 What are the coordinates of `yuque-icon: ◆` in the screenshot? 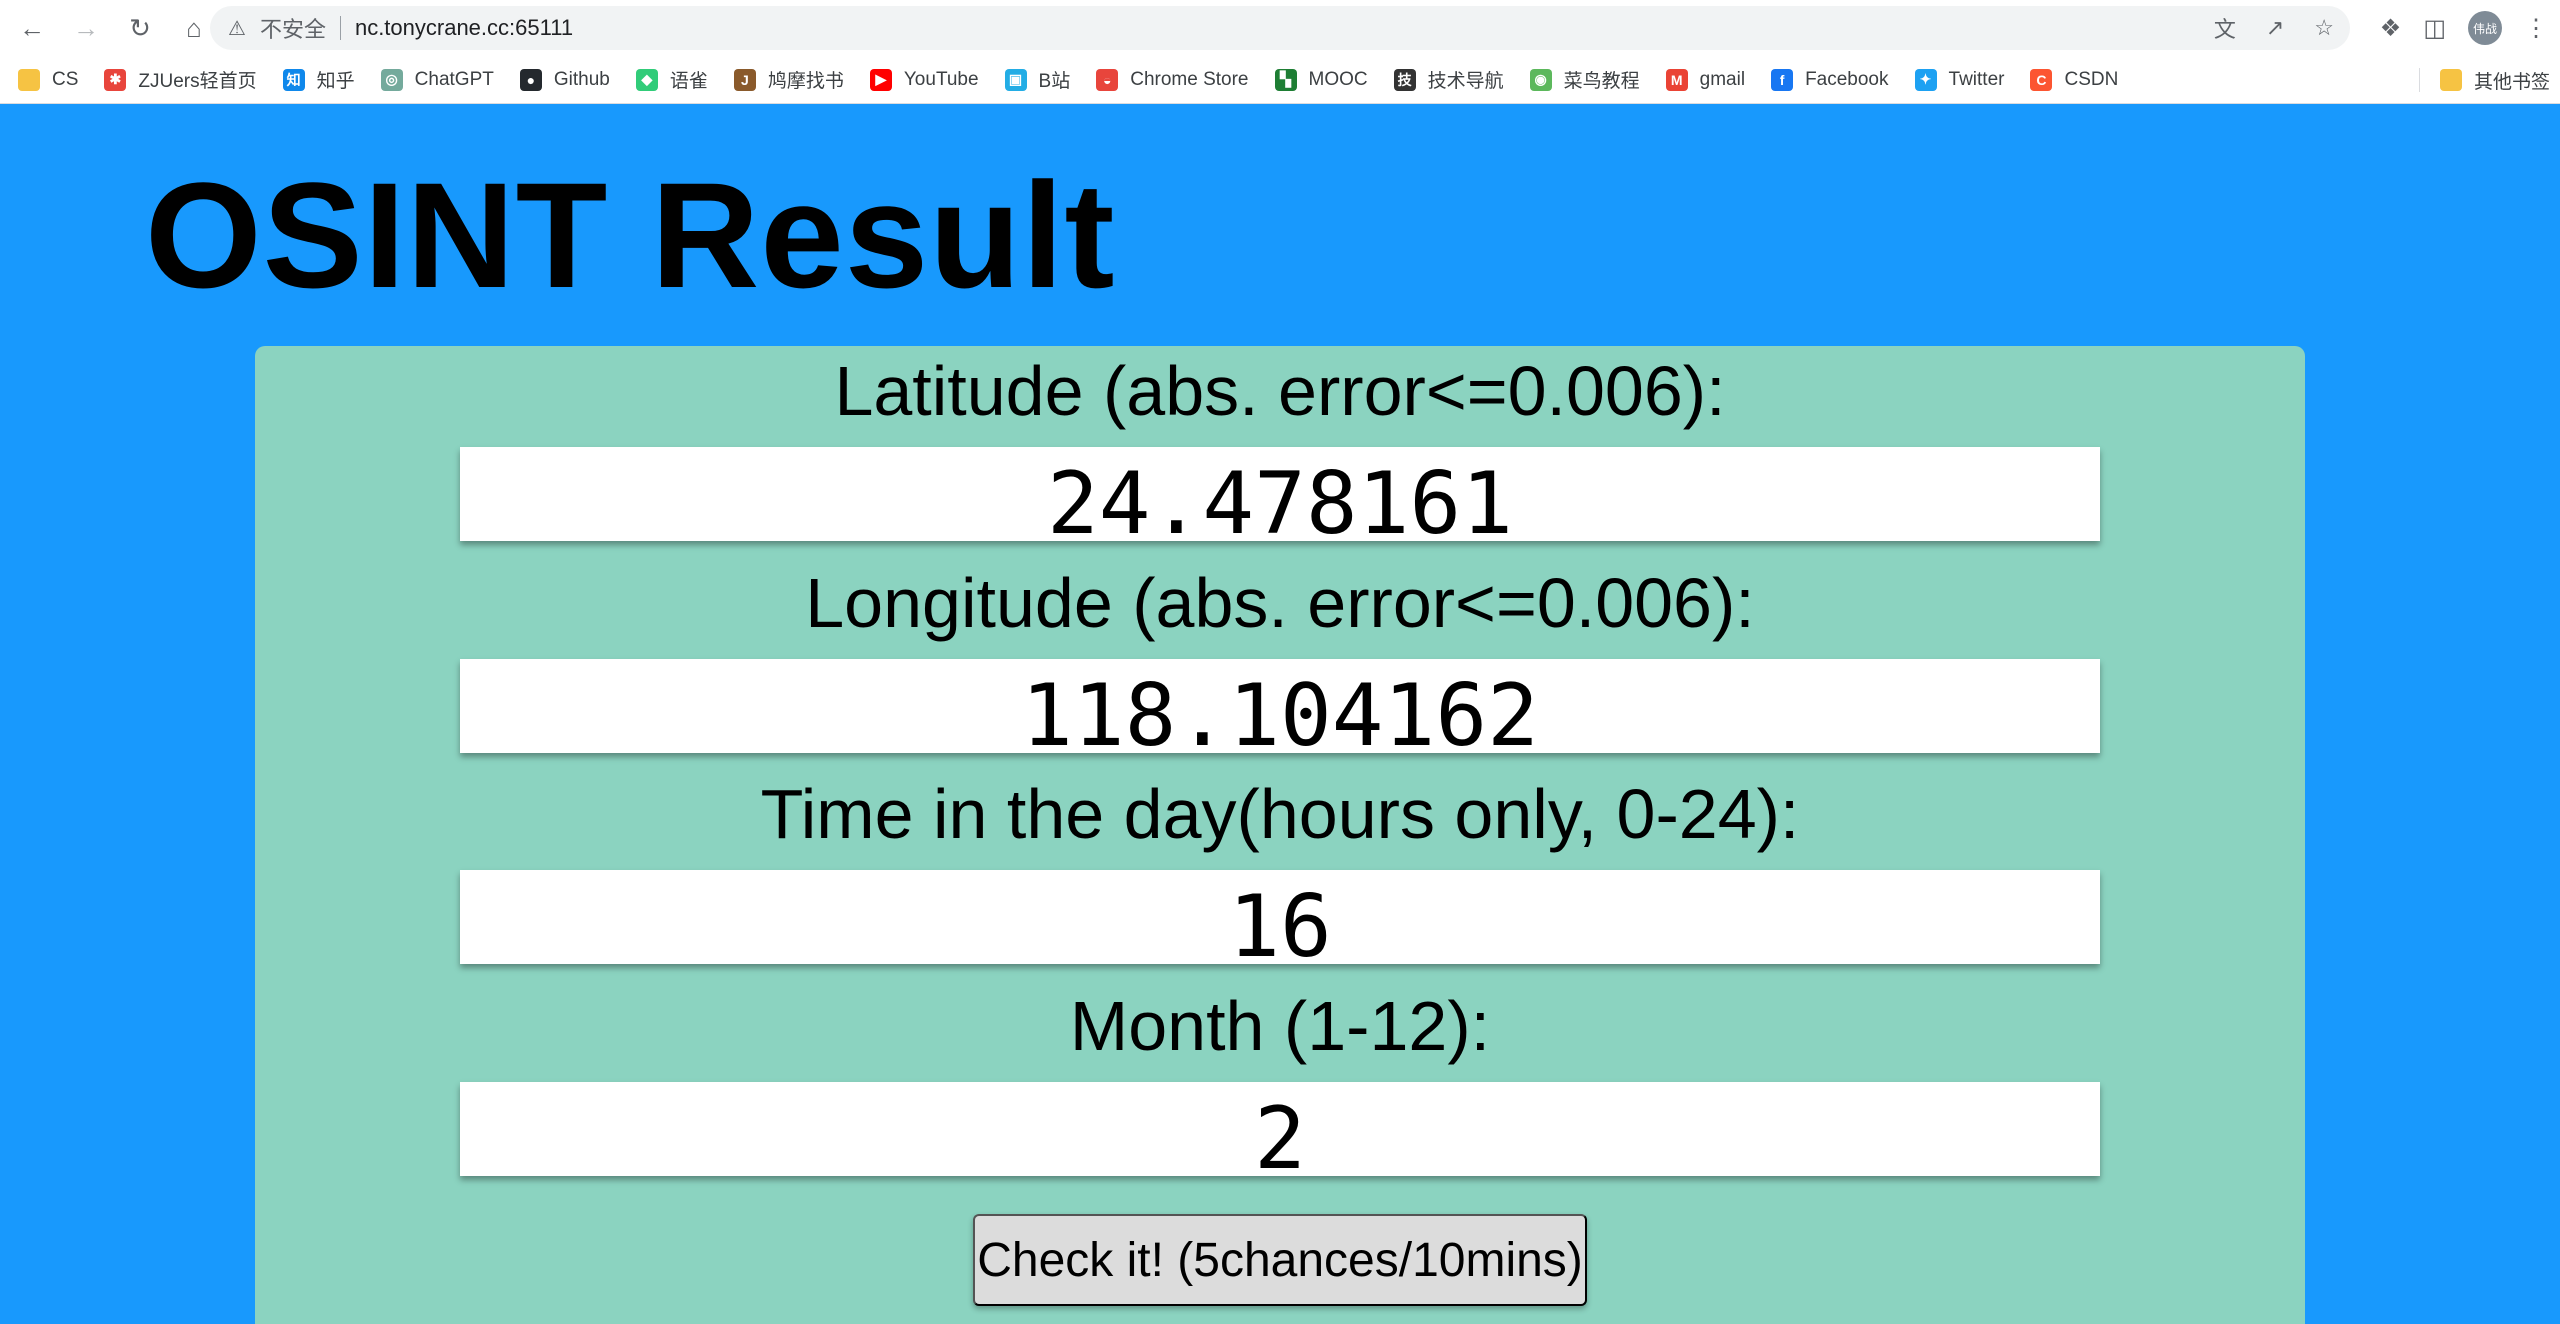 It's located at (646, 79).